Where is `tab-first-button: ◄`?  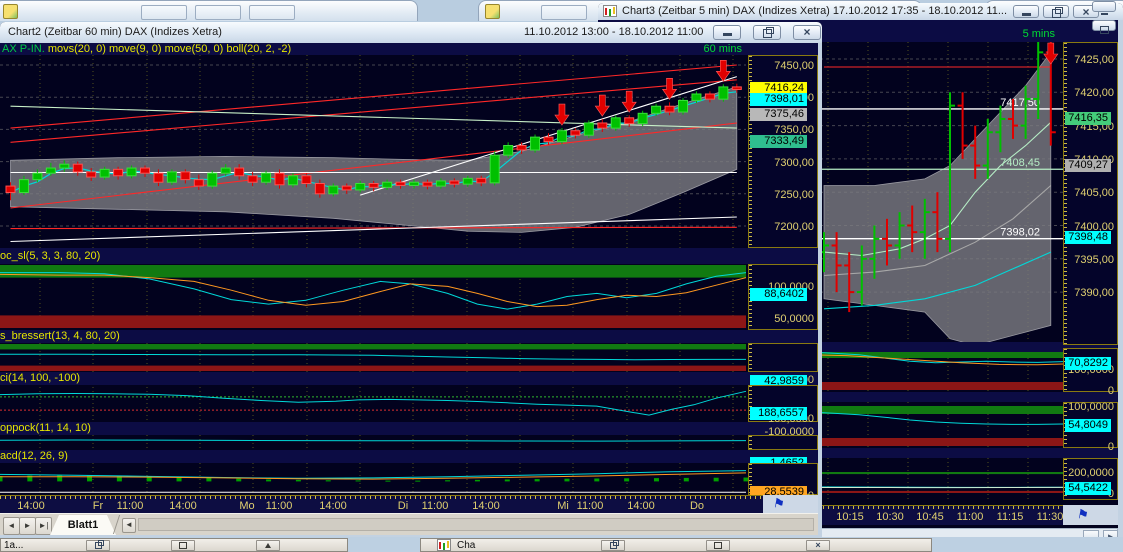 tab-first-button: ◄ is located at coordinates (11, 526).